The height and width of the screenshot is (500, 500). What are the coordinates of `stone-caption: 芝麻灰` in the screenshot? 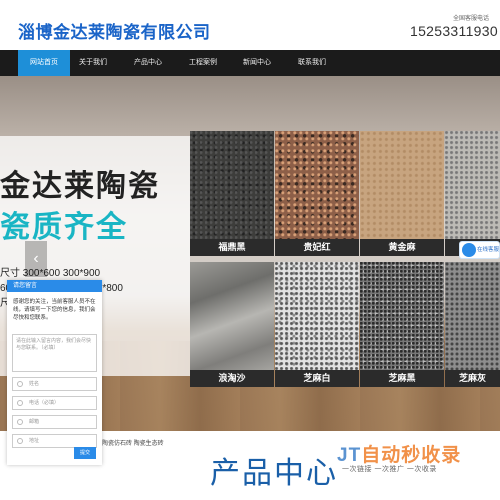 It's located at (472, 378).